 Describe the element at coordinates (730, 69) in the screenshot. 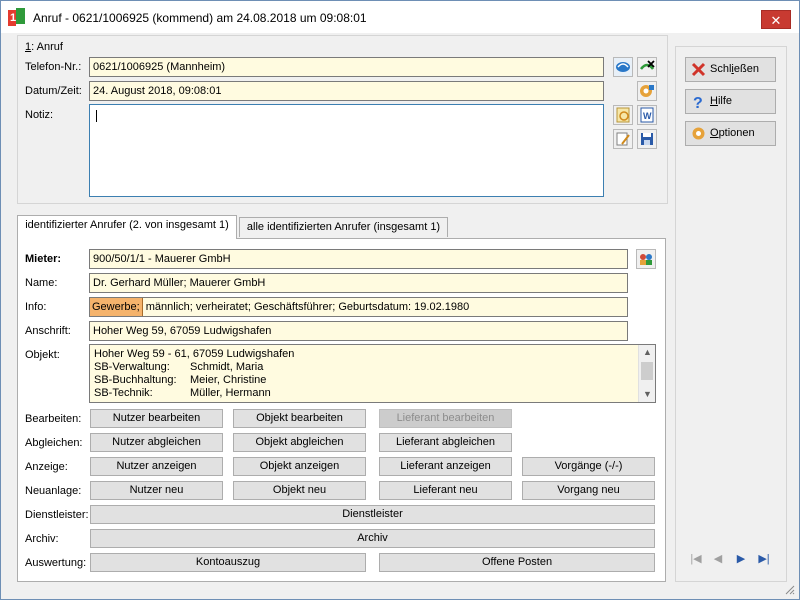

I see `close-button: Schließen` at that location.